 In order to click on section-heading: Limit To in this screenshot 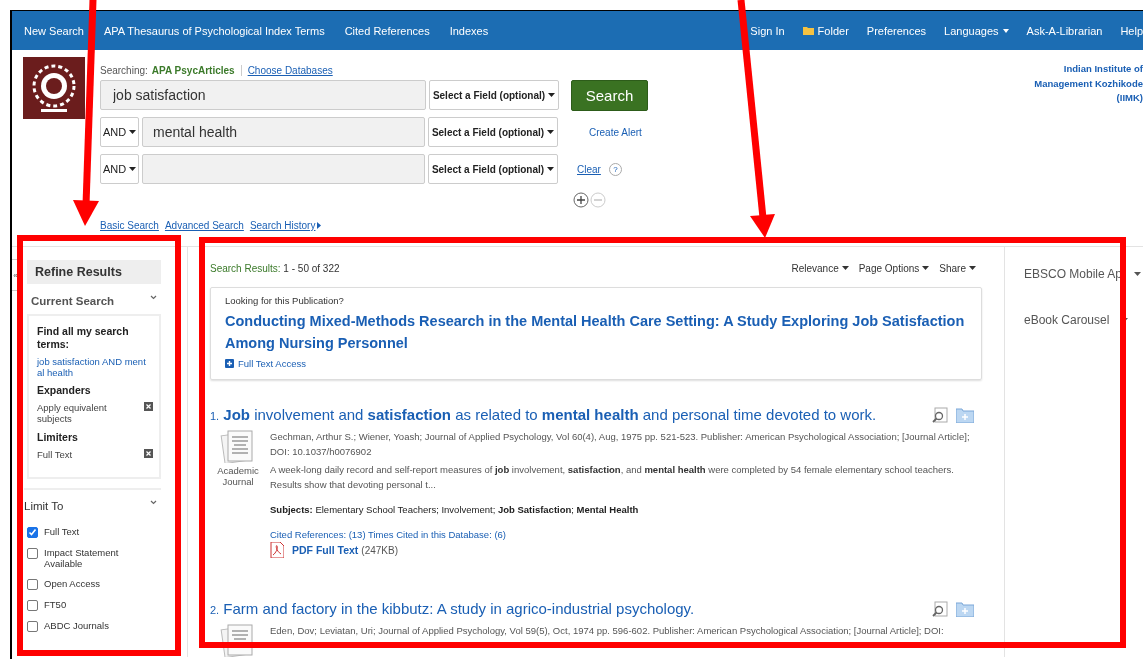, I will do `click(44, 506)`.